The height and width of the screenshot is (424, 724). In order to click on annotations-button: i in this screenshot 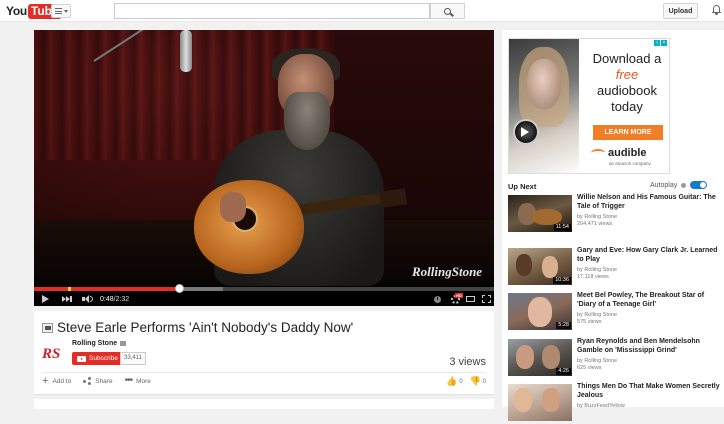, I will do `click(437, 299)`.